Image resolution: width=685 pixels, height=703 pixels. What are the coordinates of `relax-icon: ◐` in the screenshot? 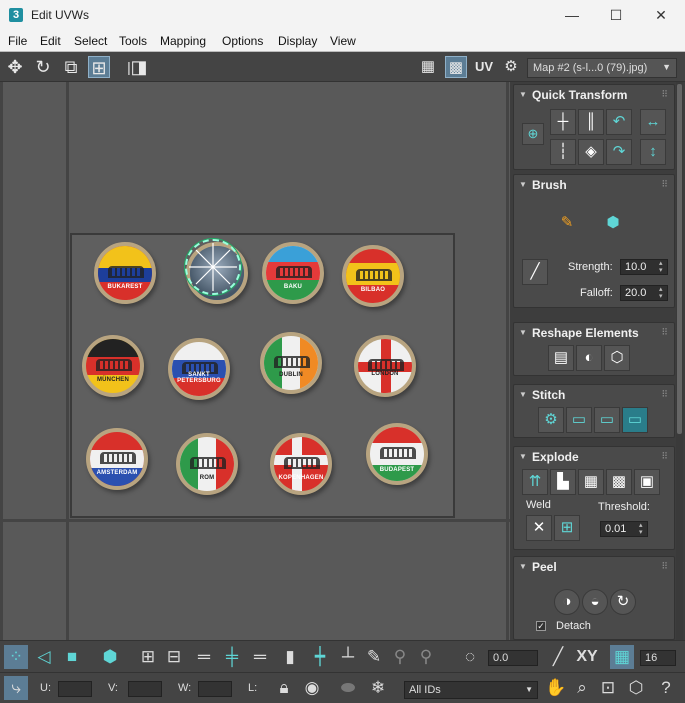 It's located at (589, 358).